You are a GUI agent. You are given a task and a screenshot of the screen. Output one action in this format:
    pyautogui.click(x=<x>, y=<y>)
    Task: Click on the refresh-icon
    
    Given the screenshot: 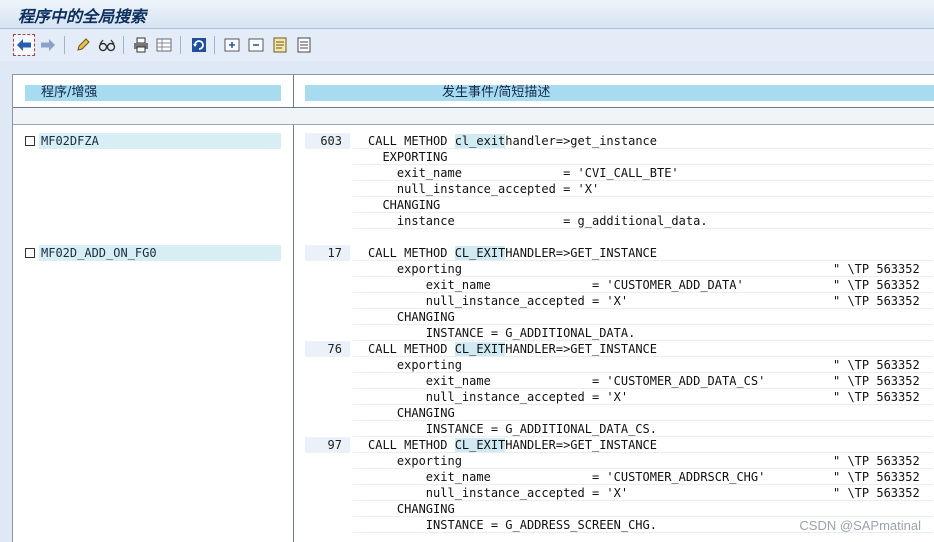 What is the action you would take?
    pyautogui.click(x=199, y=45)
    